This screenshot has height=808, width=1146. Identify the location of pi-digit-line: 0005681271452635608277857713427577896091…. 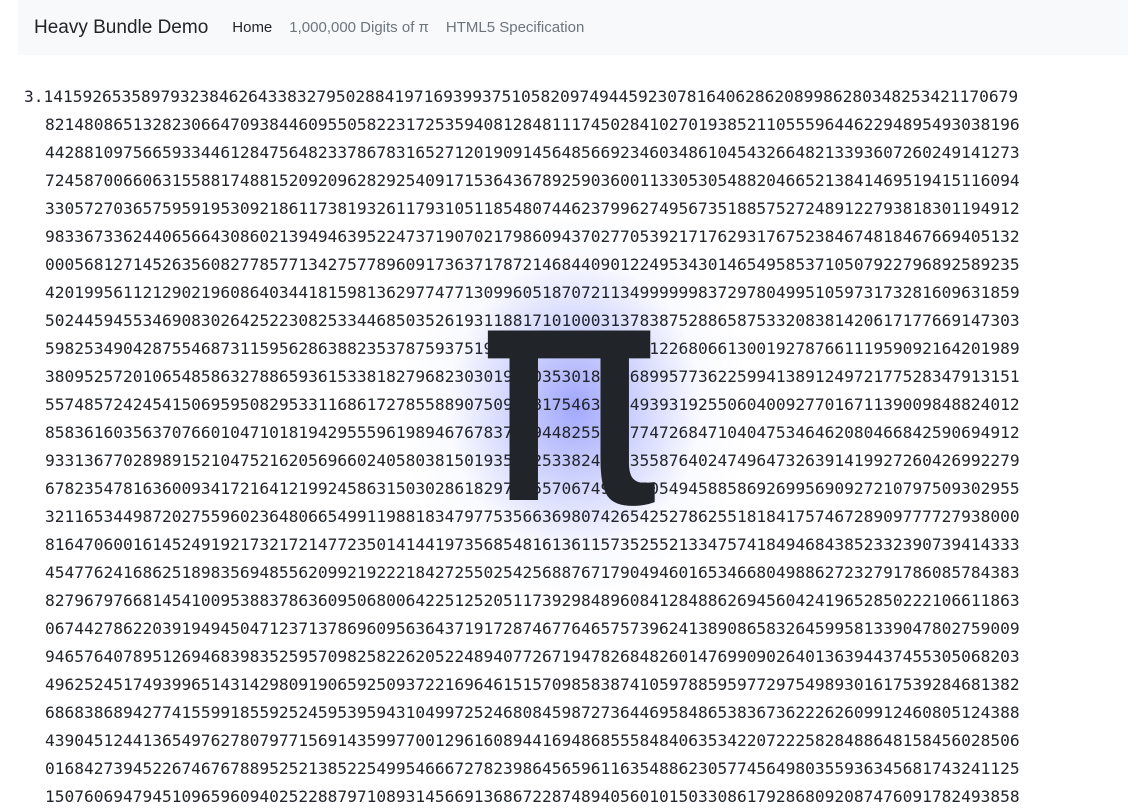
(532, 264).